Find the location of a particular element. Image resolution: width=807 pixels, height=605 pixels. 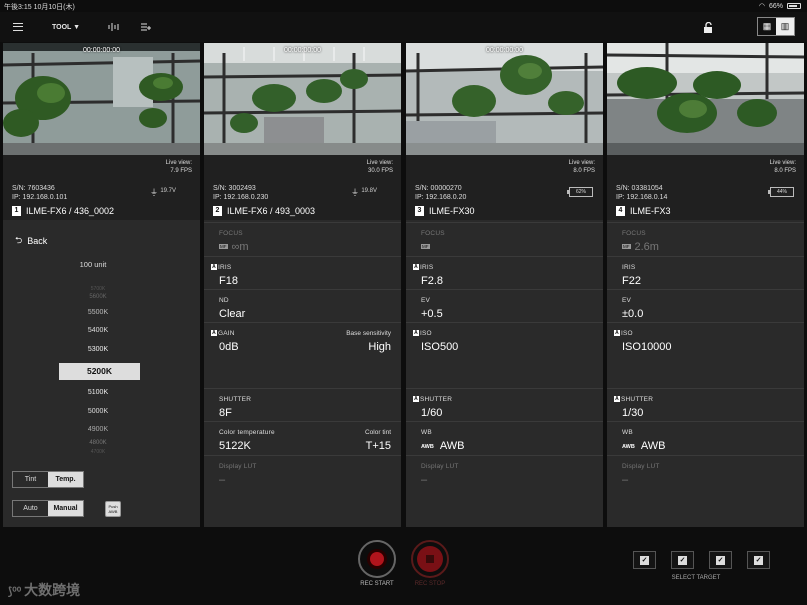

stop-icon is located at coordinates (430, 559).